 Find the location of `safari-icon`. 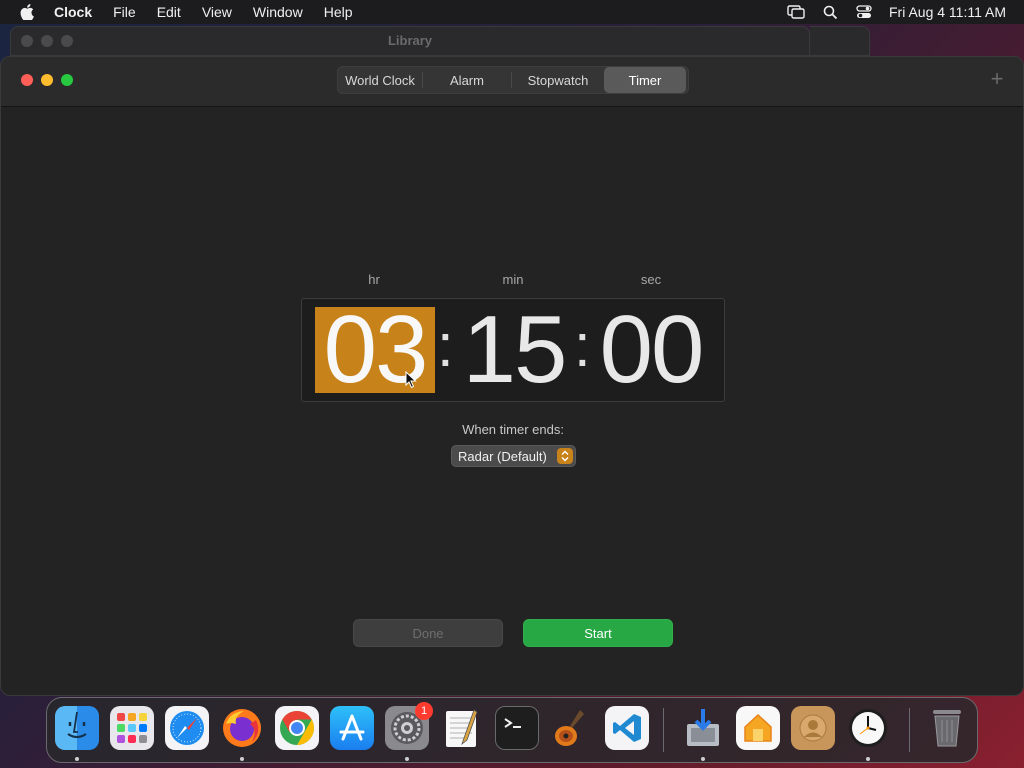

safari-icon is located at coordinates (187, 728).